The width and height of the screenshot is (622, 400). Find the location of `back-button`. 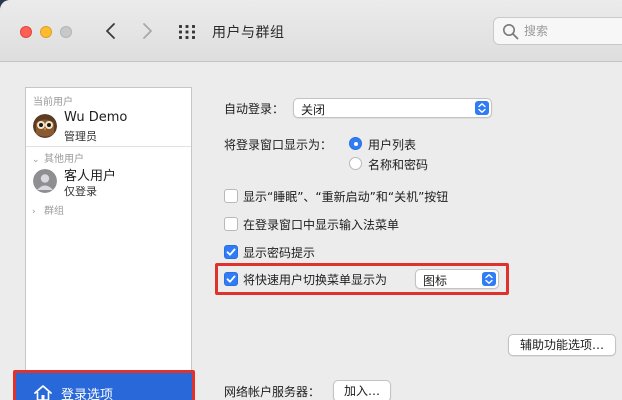

back-button is located at coordinates (111, 31).